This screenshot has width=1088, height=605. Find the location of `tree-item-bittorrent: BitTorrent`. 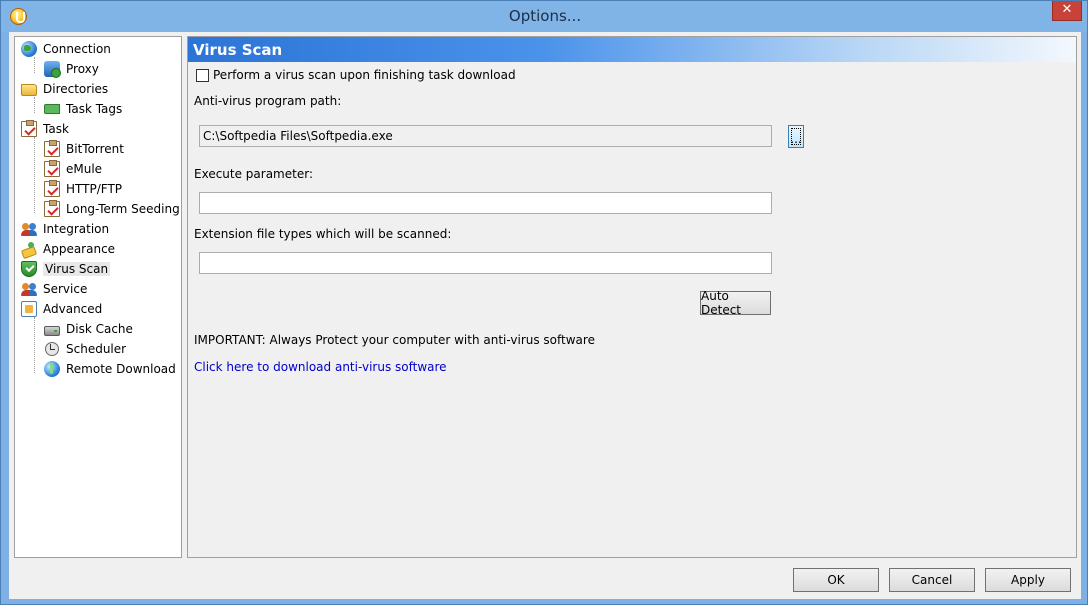

tree-item-bittorrent: BitTorrent is located at coordinates (84, 149).